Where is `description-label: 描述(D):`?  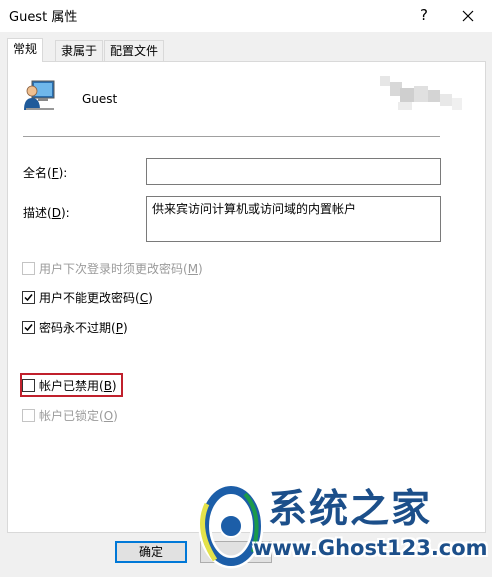 description-label: 描述(D): is located at coordinates (46, 213).